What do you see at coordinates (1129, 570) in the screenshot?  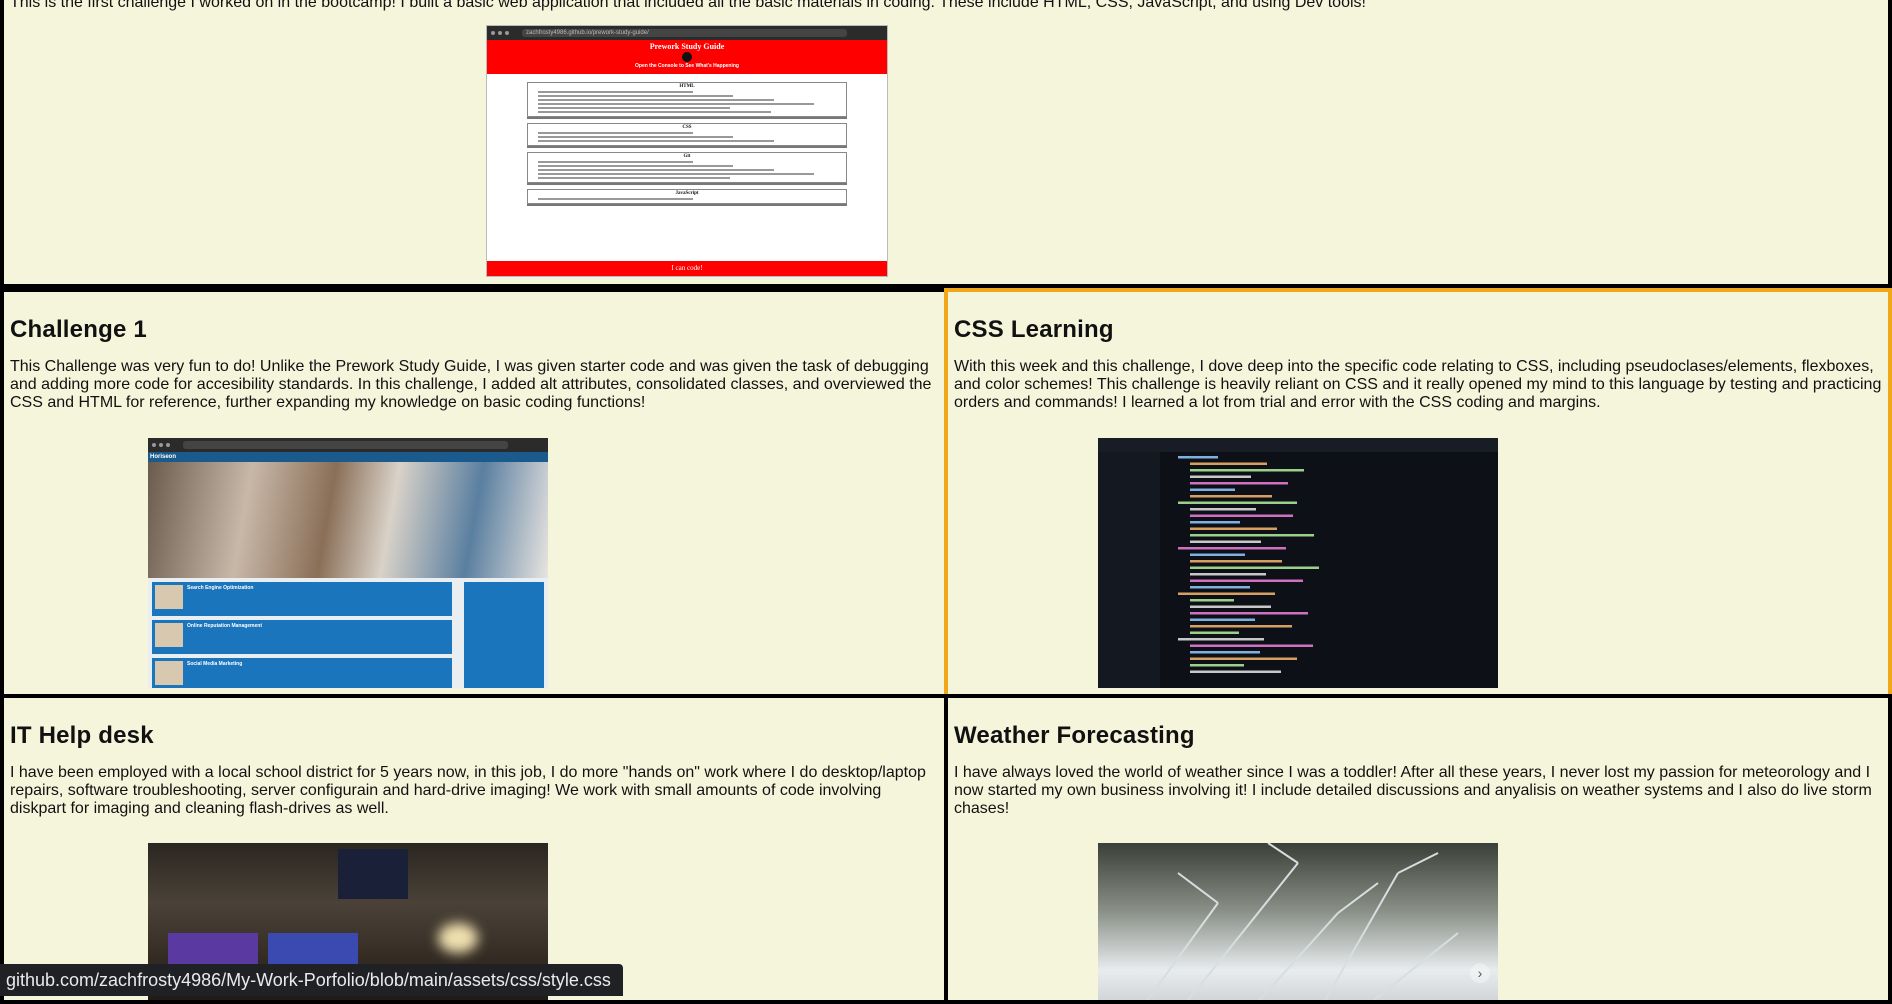 I see `editor-explorer` at bounding box center [1129, 570].